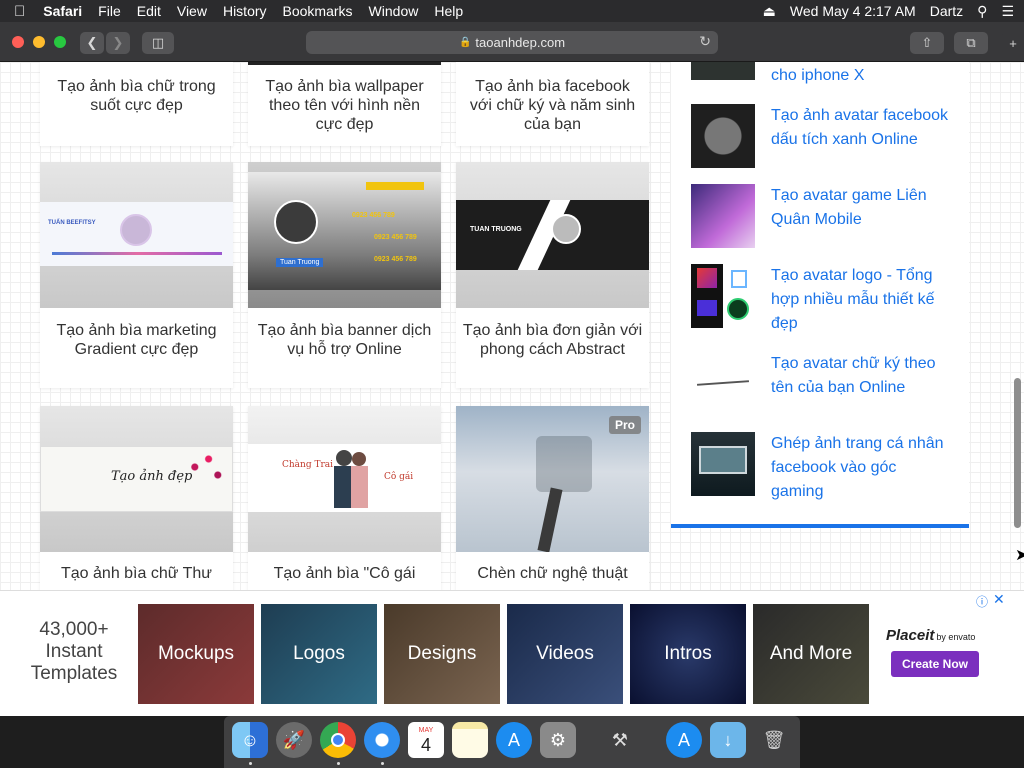 This screenshot has height=768, width=1024. What do you see at coordinates (552, 479) in the screenshot?
I see `card-thumbnail: Pro` at bounding box center [552, 479].